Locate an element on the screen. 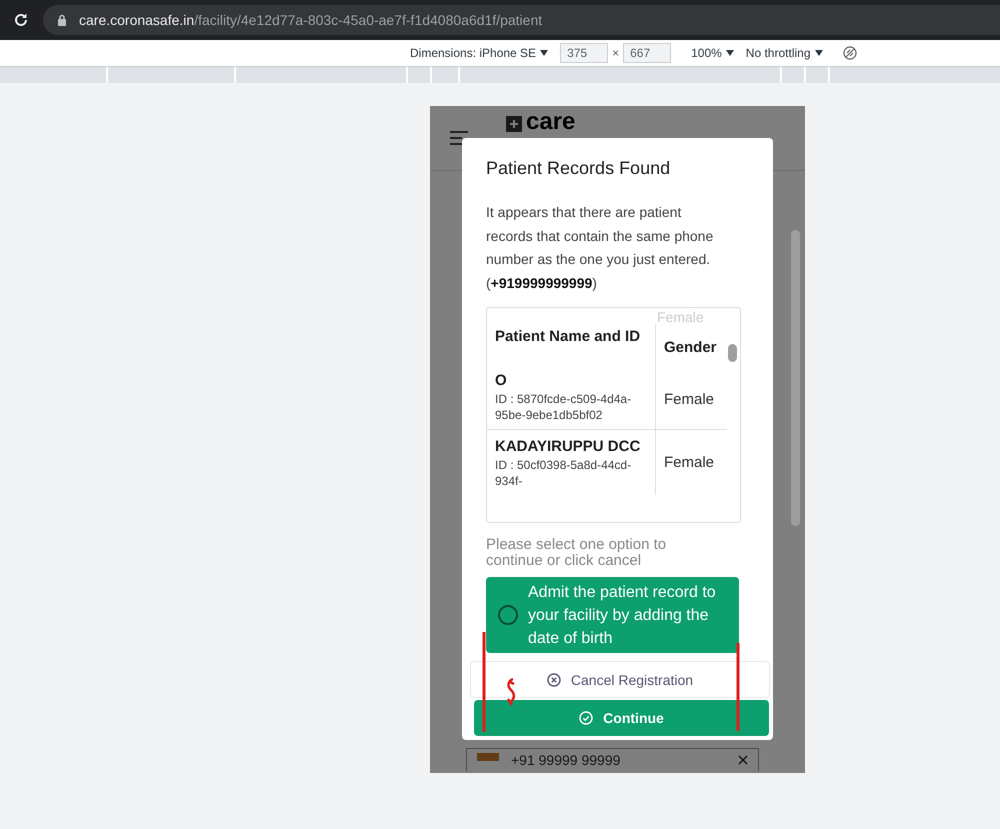  dialog-title: Patient Records Found is located at coordinates (579, 168).